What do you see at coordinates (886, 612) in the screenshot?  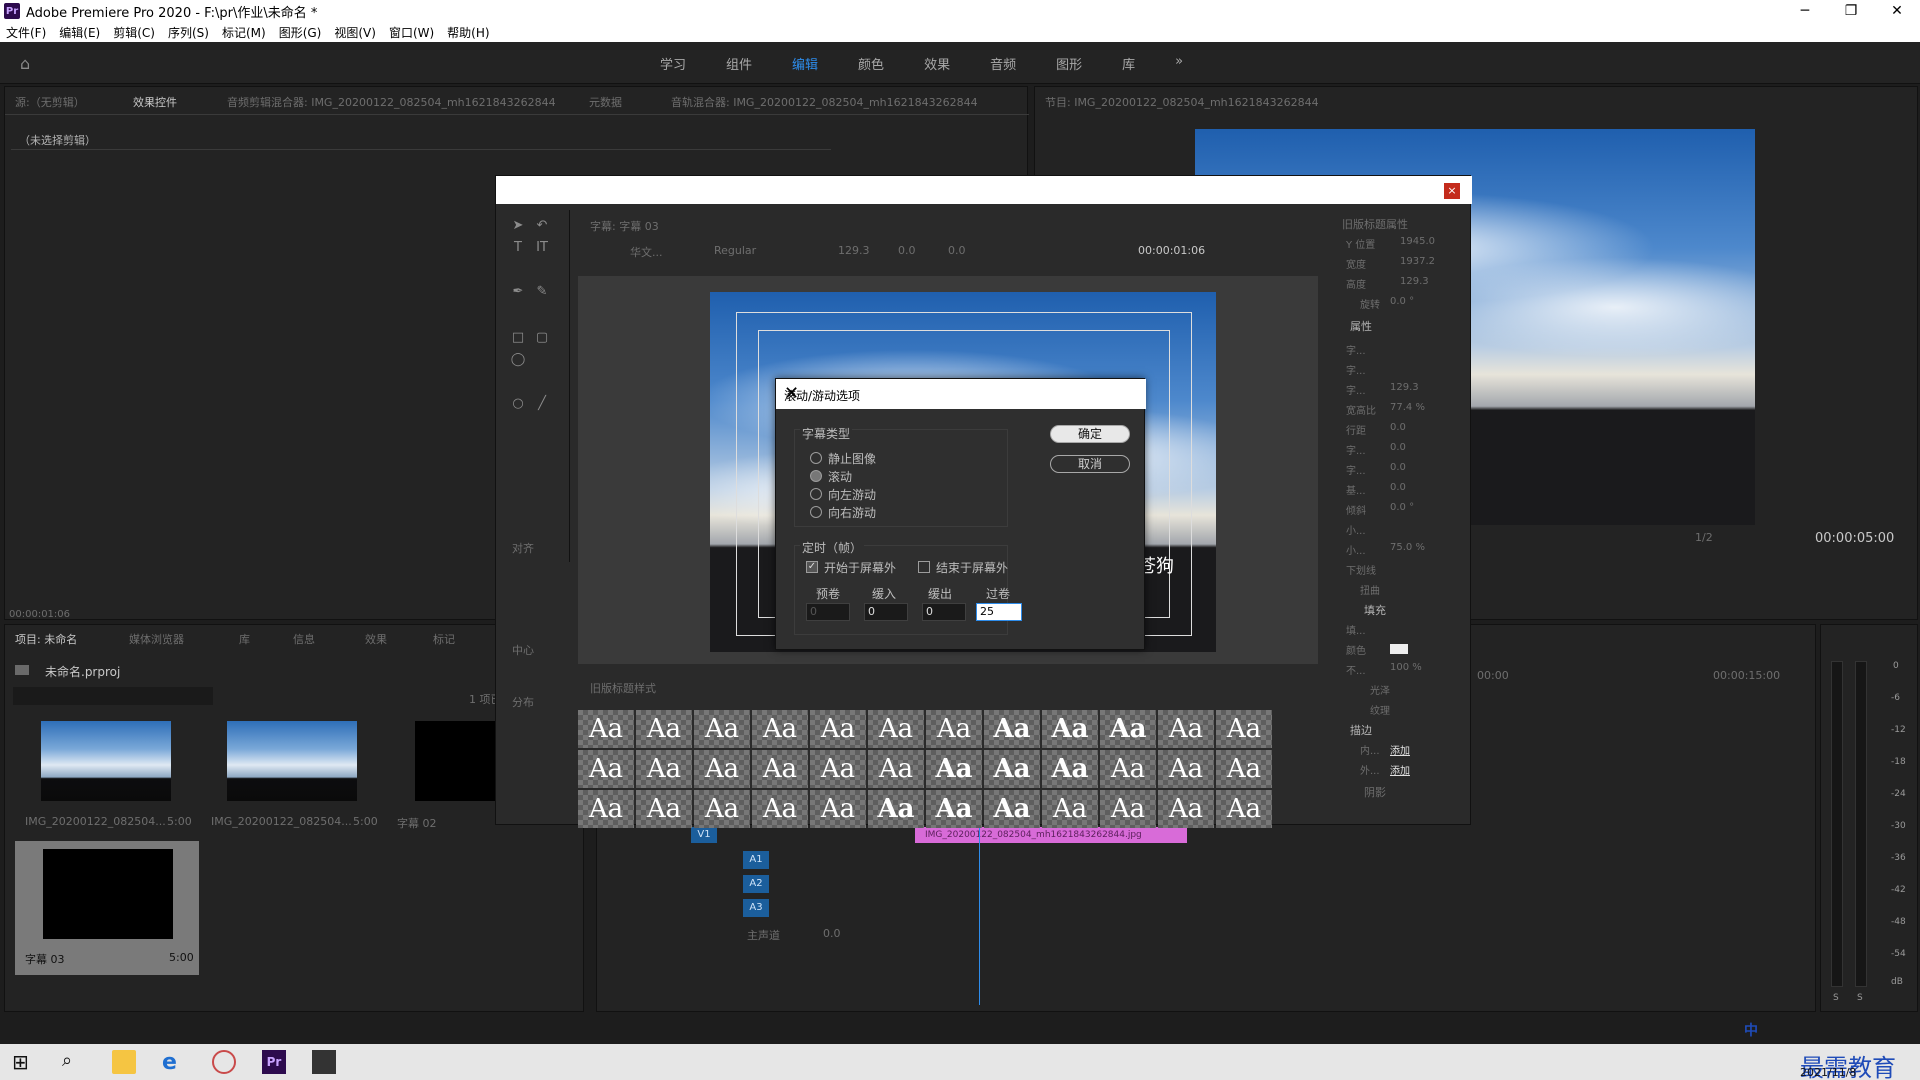 I see `ease-in-input: 0` at bounding box center [886, 612].